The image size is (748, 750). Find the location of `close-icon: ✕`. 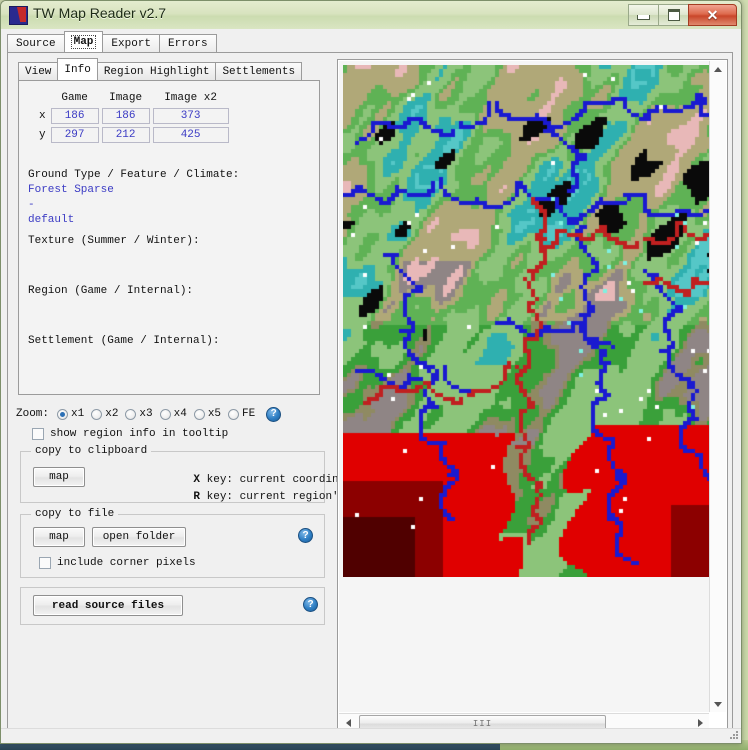

close-icon: ✕ is located at coordinates (712, 15).